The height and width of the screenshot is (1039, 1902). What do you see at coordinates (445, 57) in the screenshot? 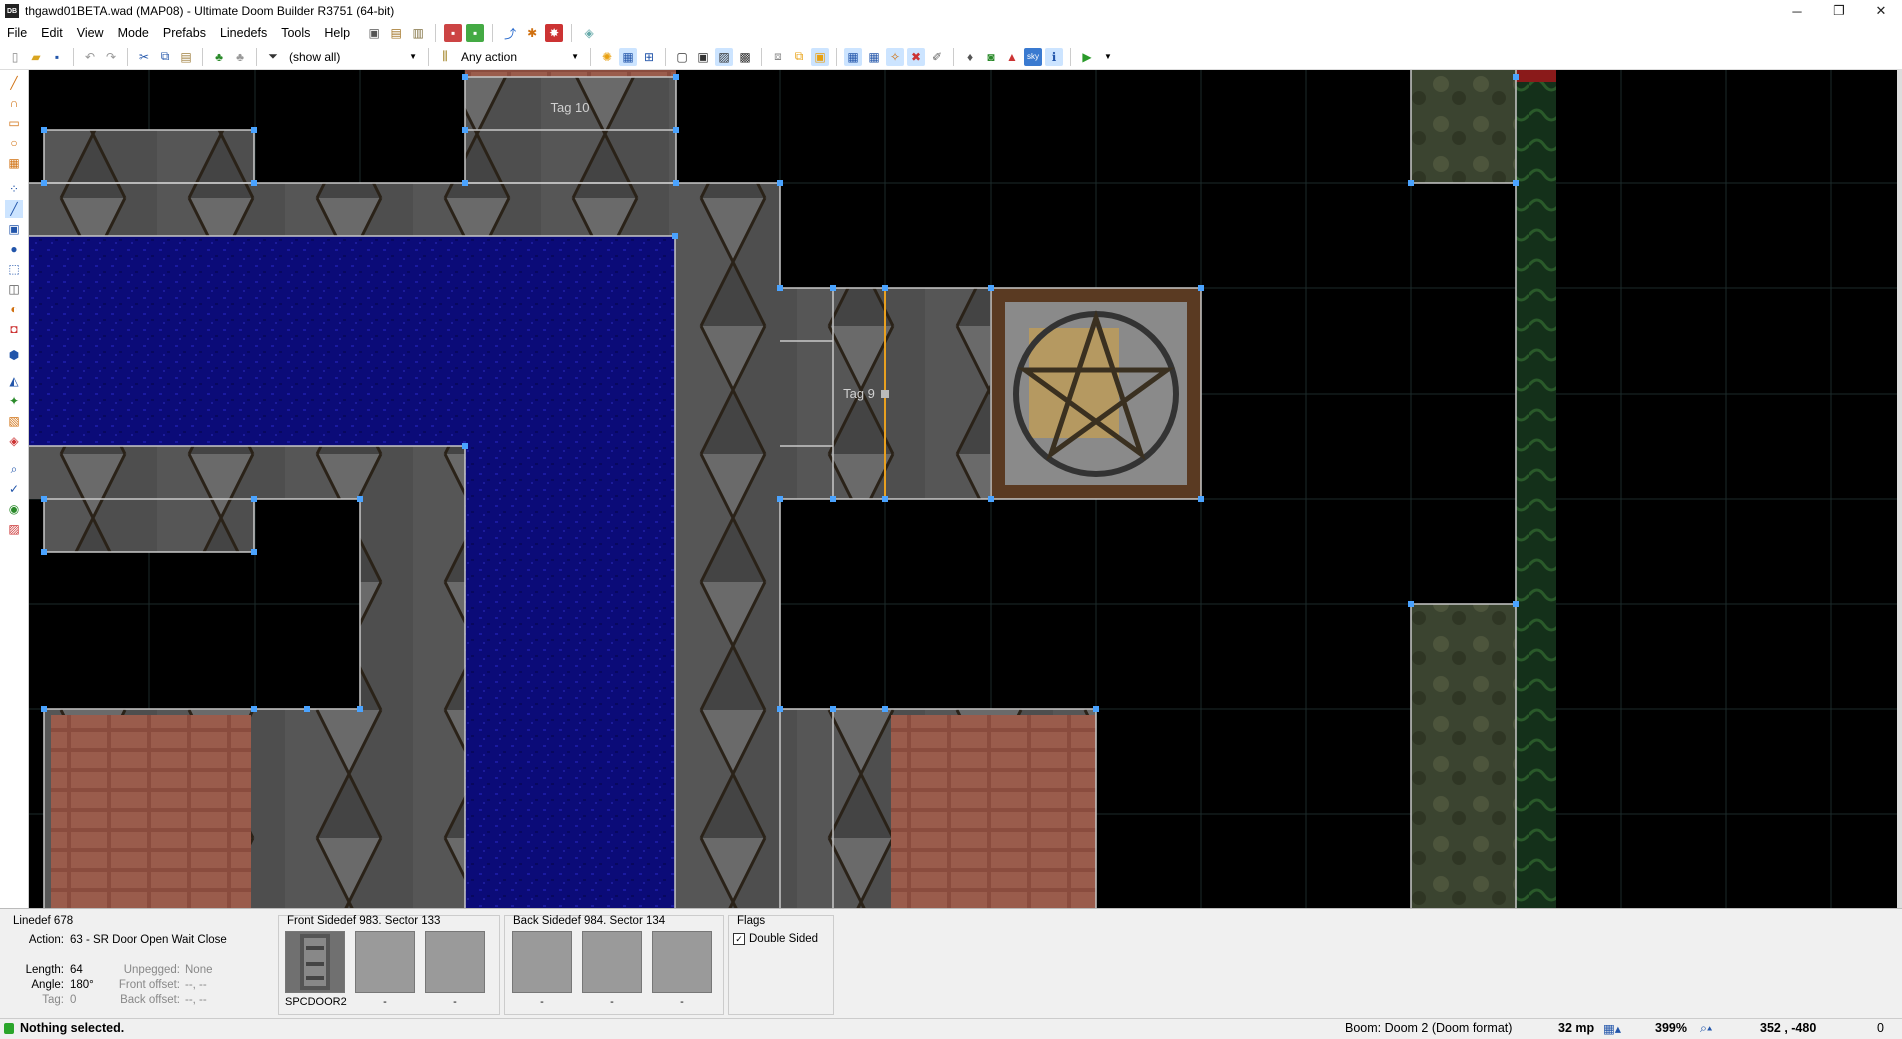
I see `action-icon: ⫼` at bounding box center [445, 57].